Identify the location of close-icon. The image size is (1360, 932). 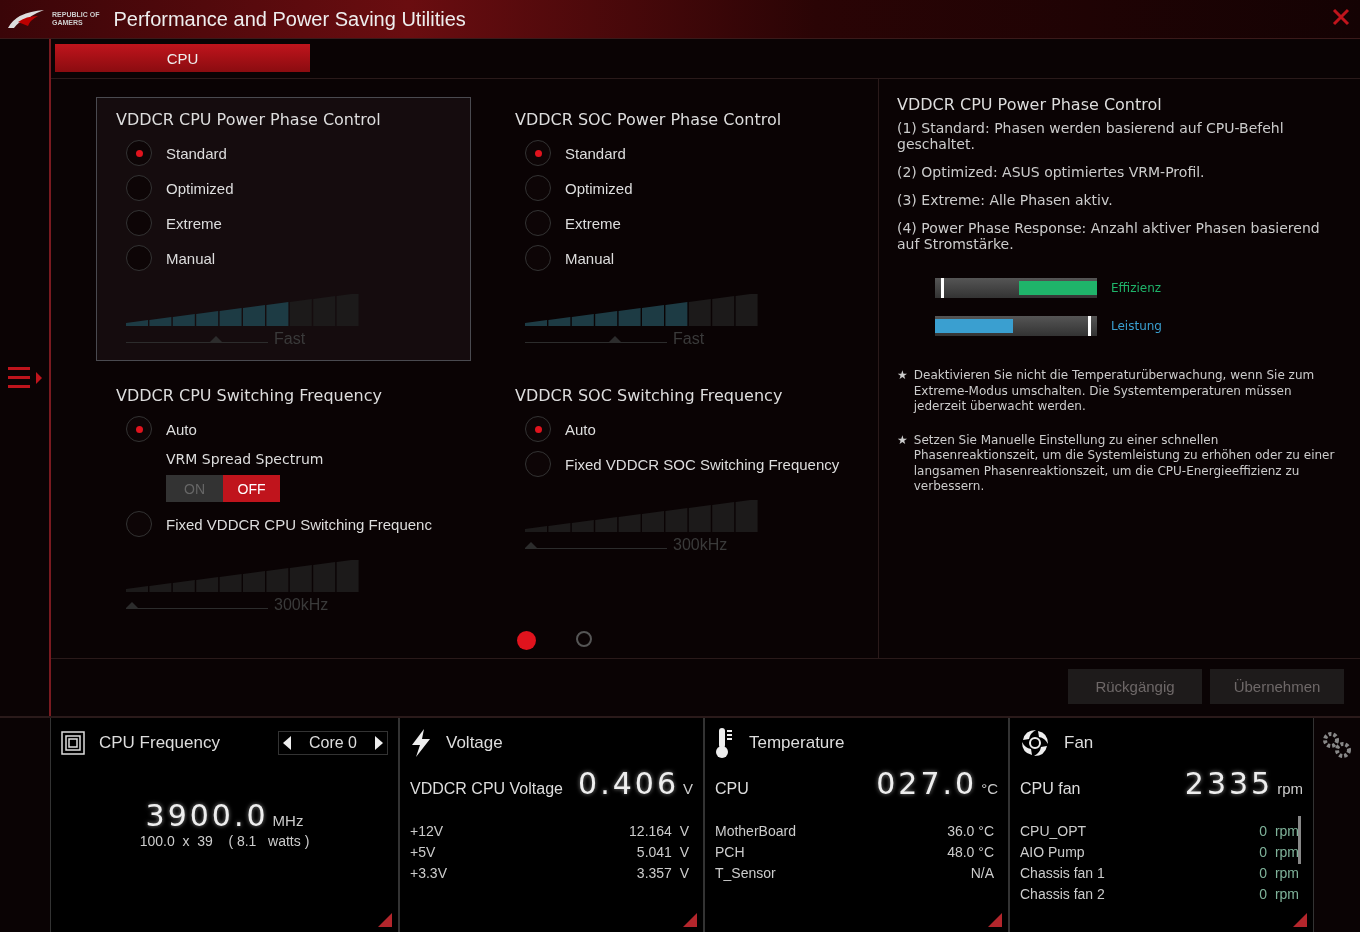
(1341, 17).